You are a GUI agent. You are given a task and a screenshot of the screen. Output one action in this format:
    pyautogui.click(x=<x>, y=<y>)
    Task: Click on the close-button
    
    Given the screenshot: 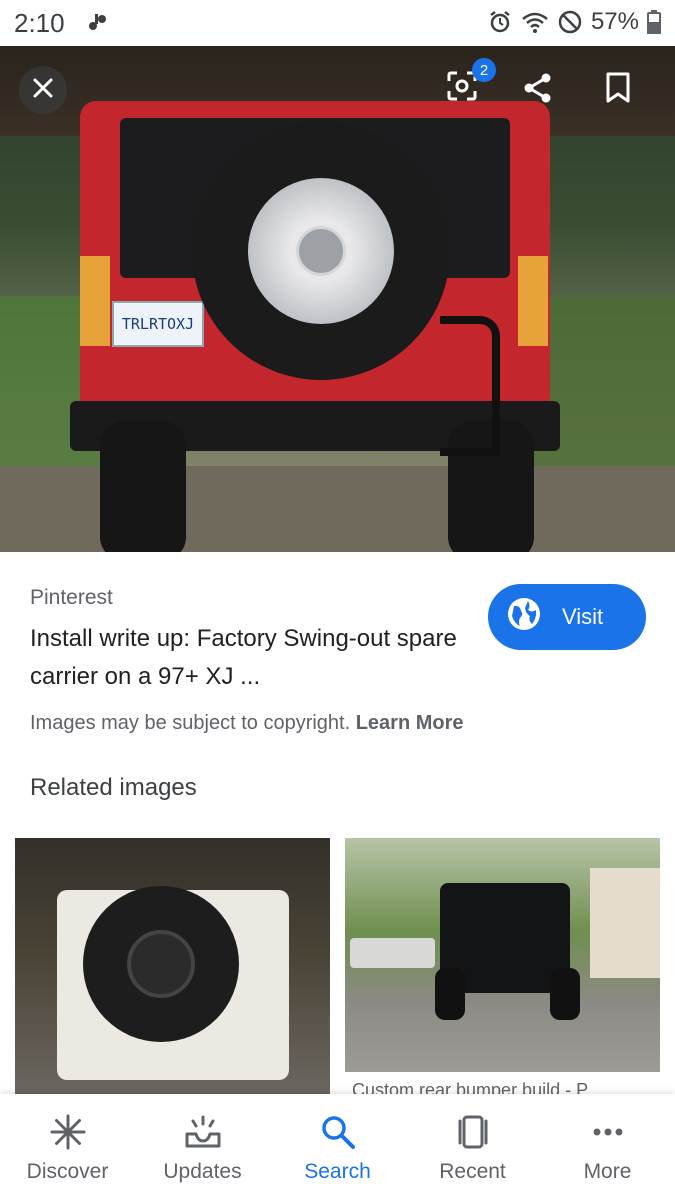 What is the action you would take?
    pyautogui.click(x=43, y=90)
    